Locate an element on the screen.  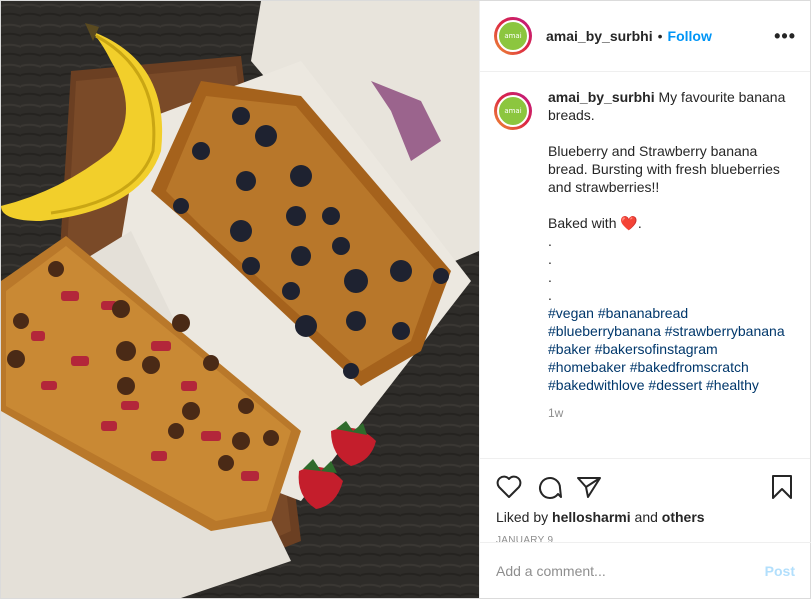
header-username: amai_by_surbhi is located at coordinates (599, 36).